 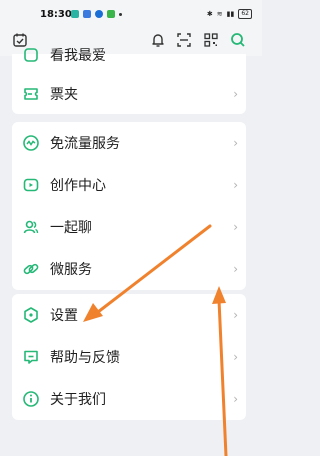 I want to click on list-item-label: 一起聊, so click(x=71, y=228).